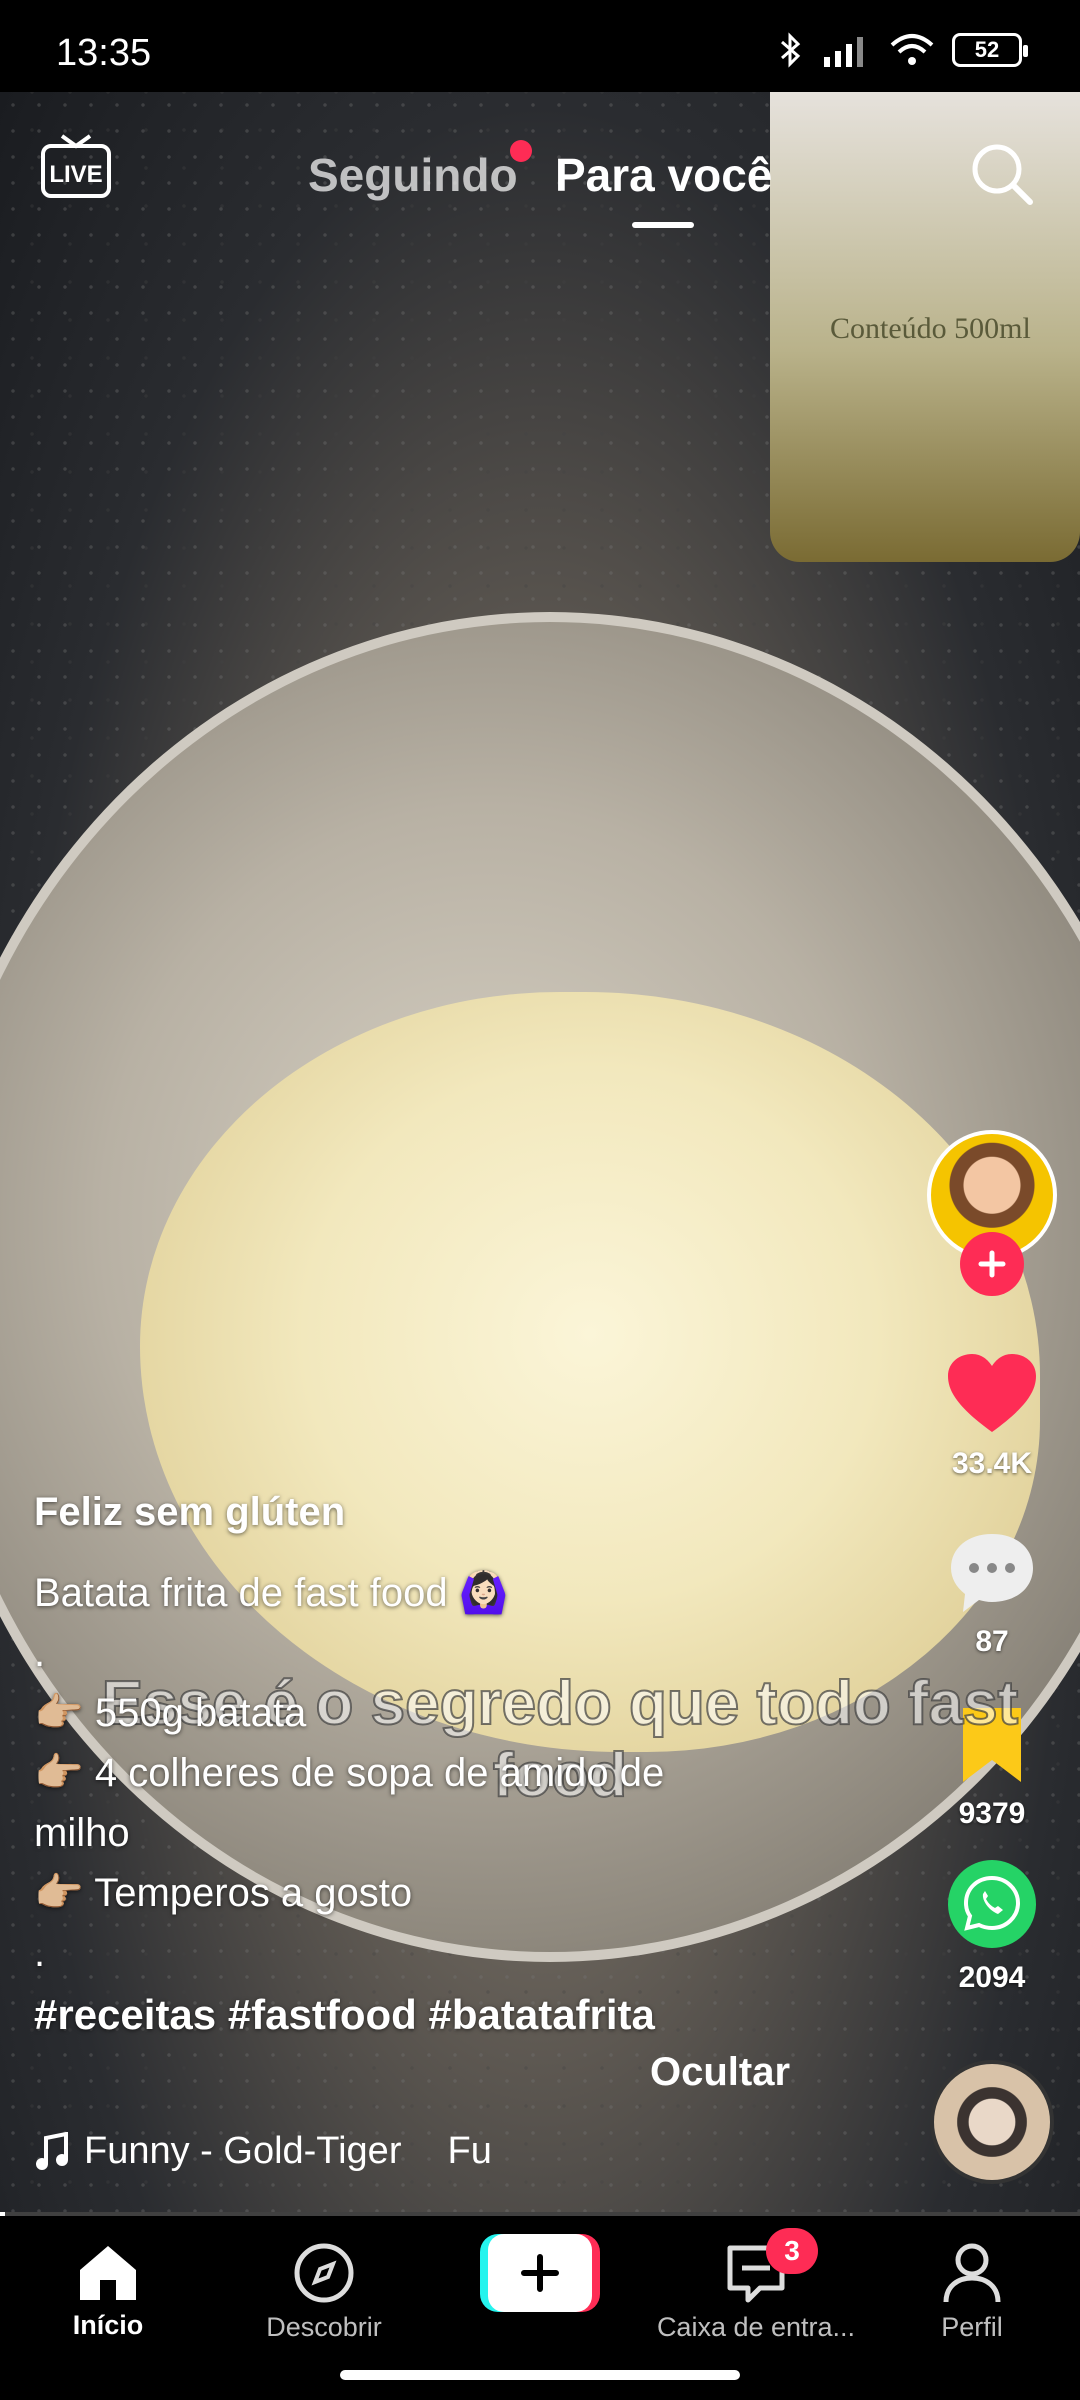 The height and width of the screenshot is (2400, 1080). Describe the element at coordinates (271, 1593) in the screenshot. I see `caption-title: Batata frita de fast food 🙆🏻‍♀️` at that location.